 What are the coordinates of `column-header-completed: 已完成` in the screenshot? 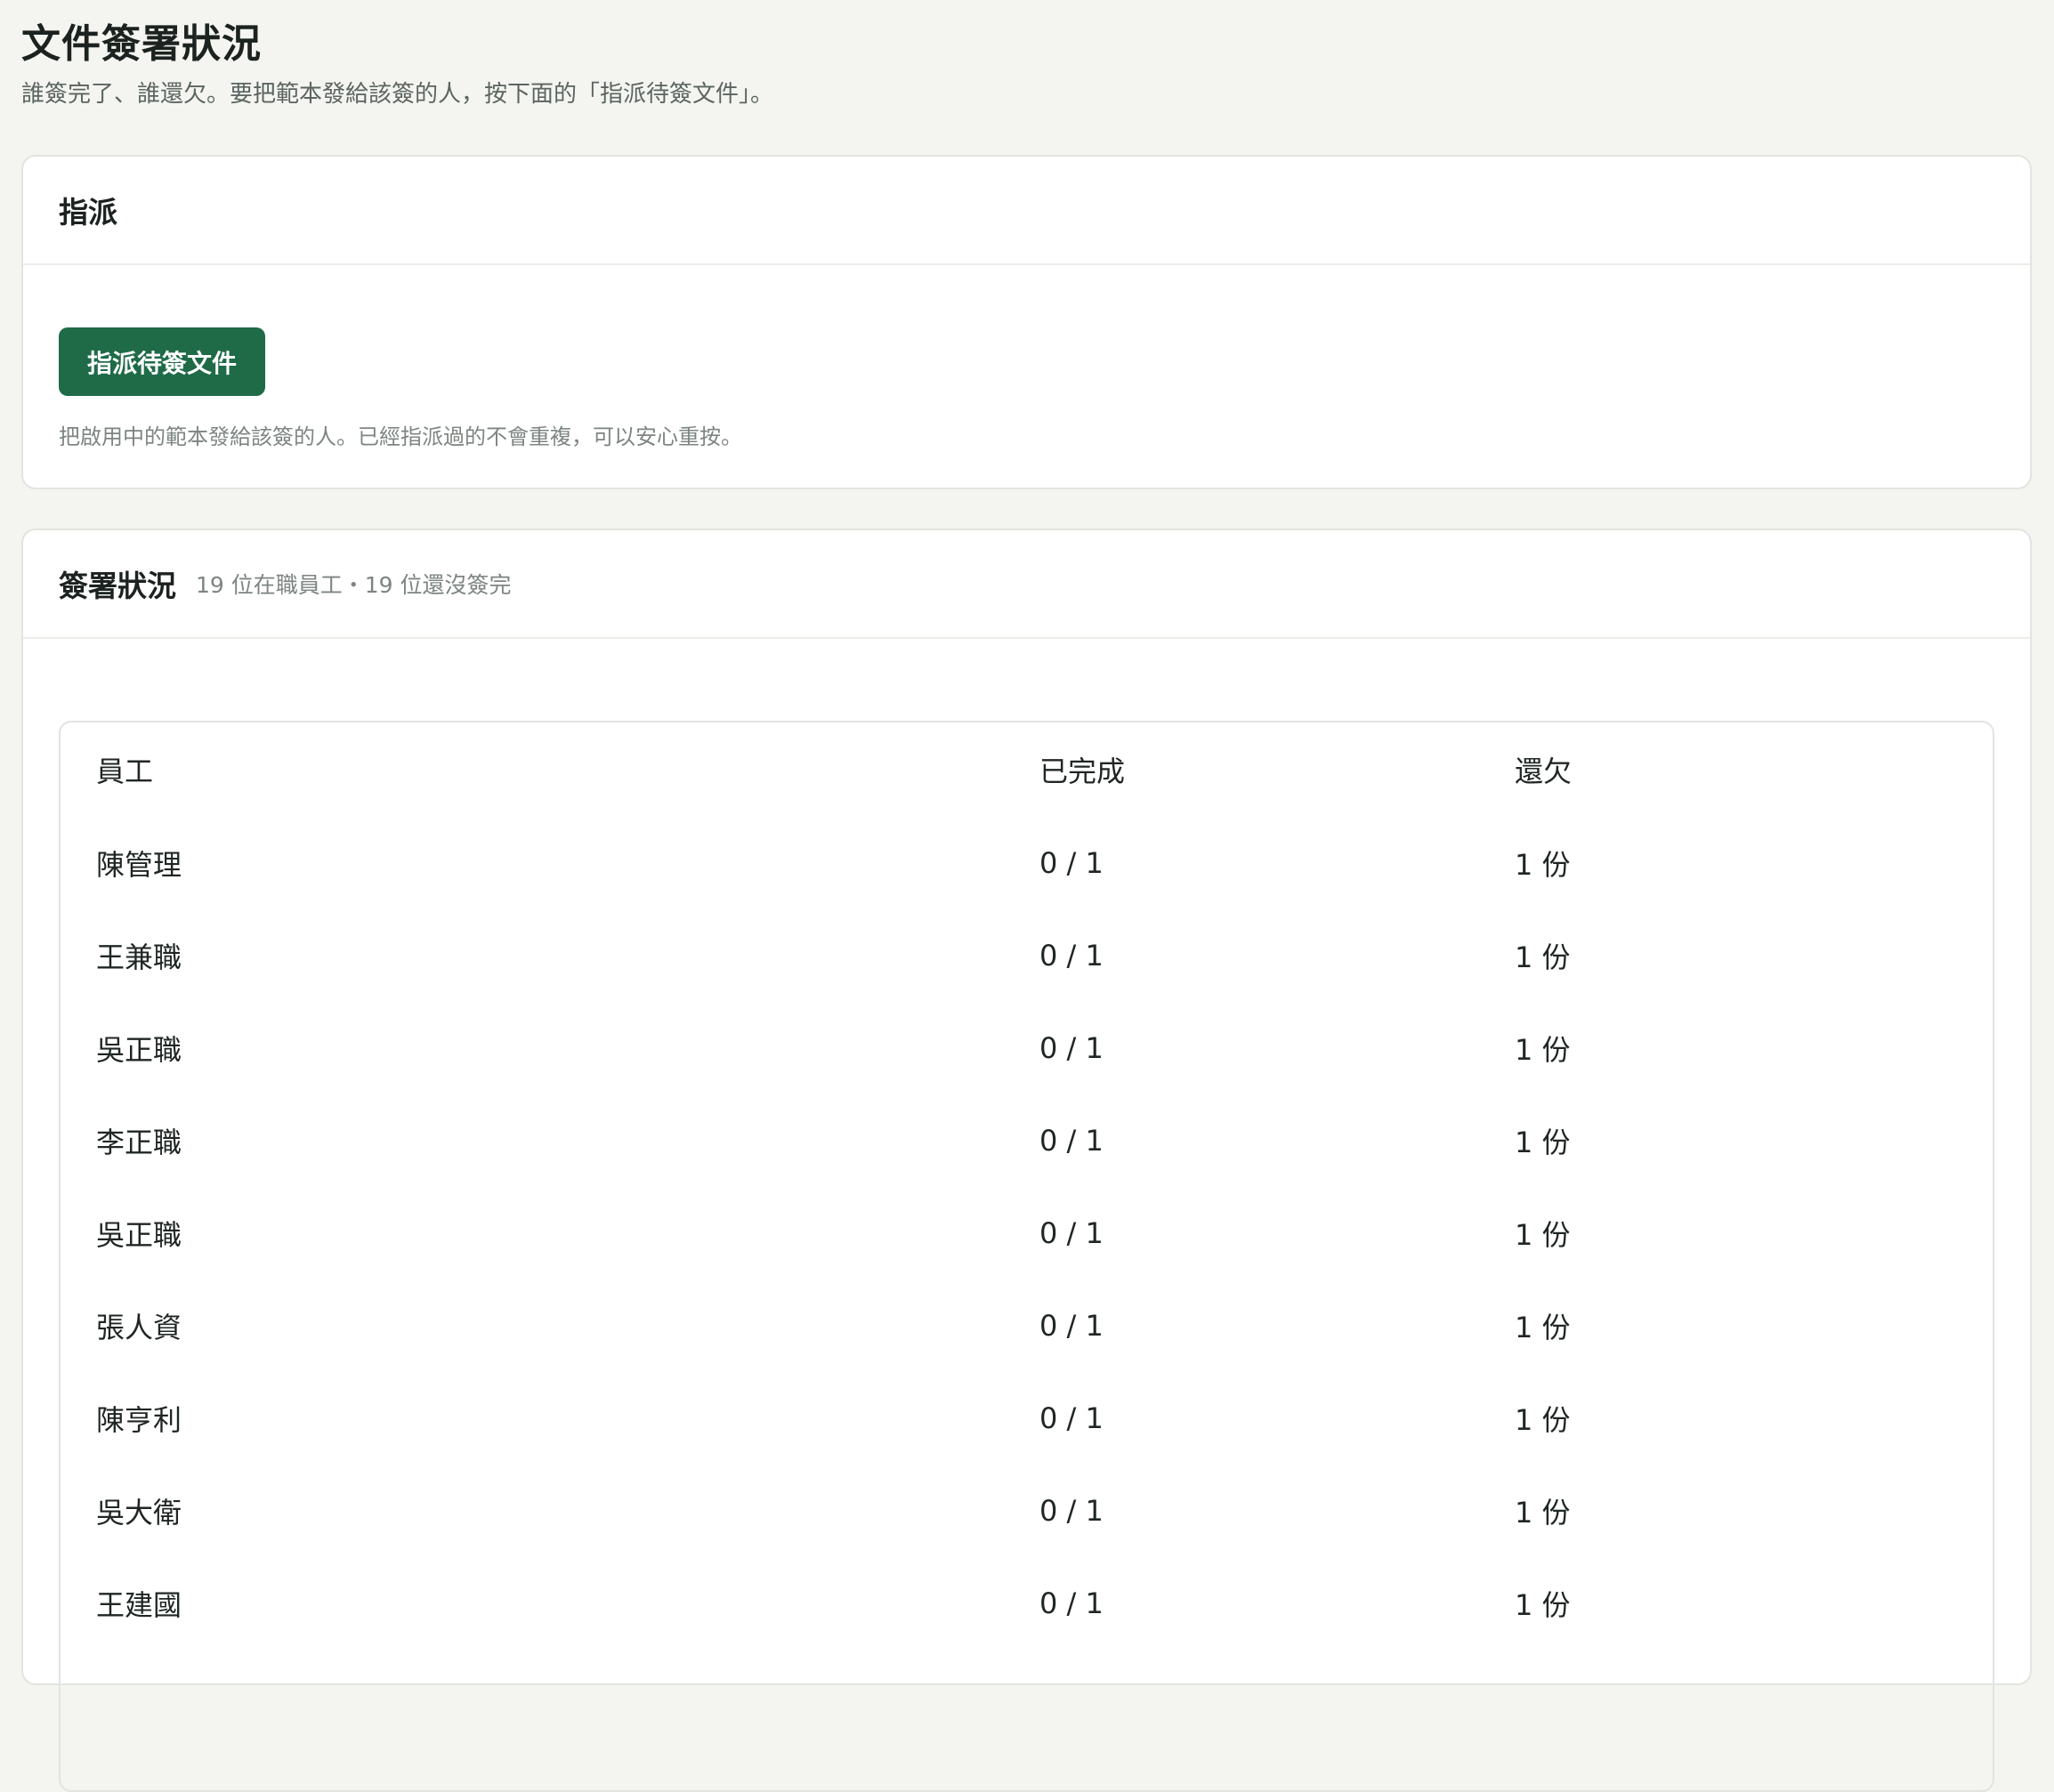 It's located at (1083, 771).